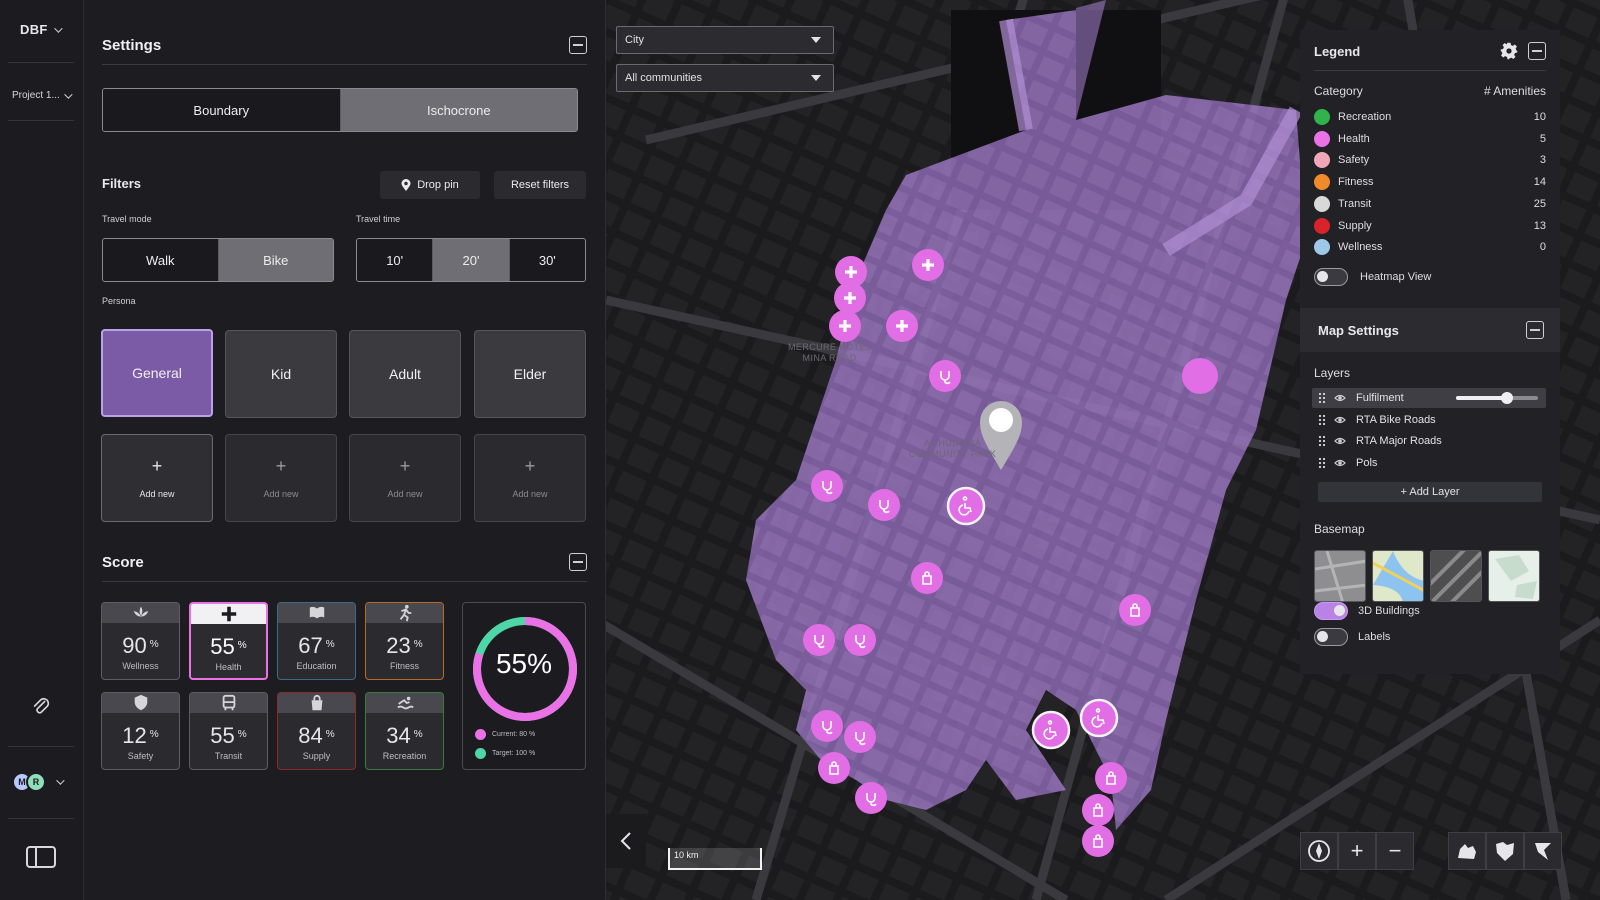  I want to click on zoom-out-button: −, so click(1395, 851).